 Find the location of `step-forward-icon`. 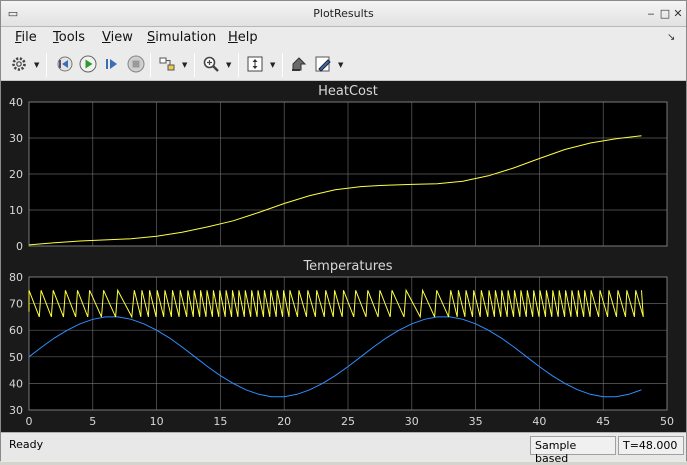

step-forward-icon is located at coordinates (112, 64).